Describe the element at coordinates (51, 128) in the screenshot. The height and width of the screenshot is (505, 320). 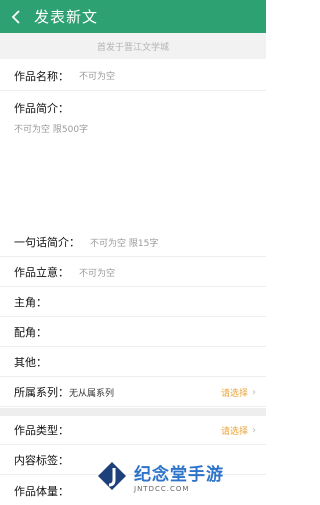
I see `intro-textarea: 不可为空 限500字` at that location.